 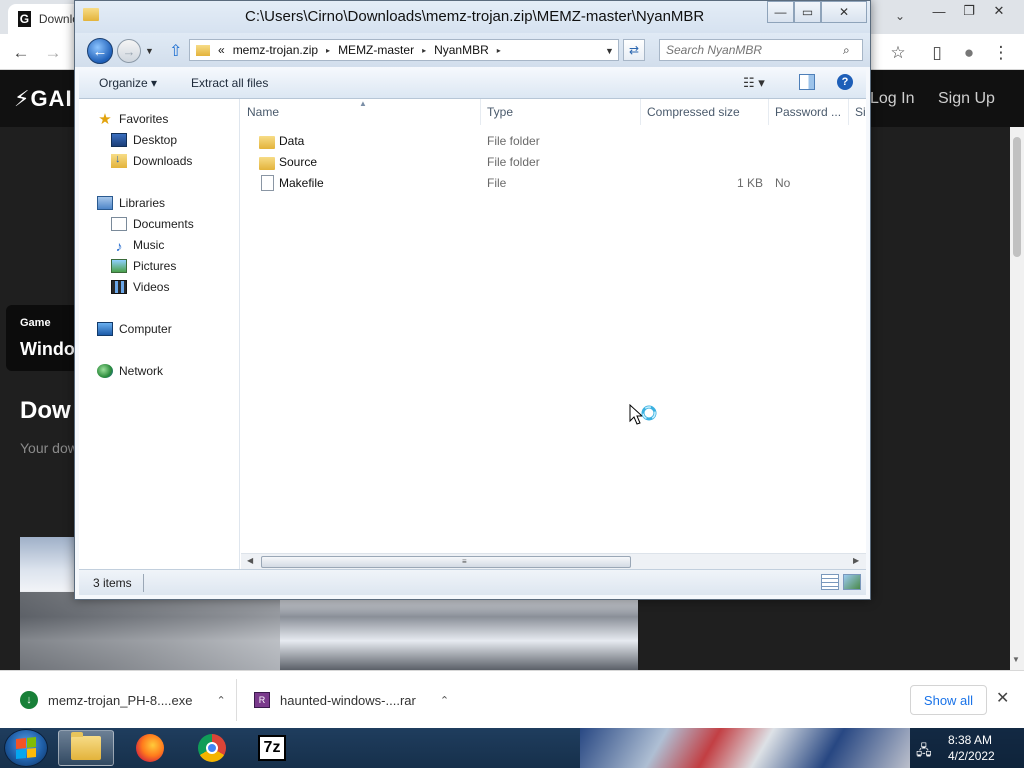 I want to click on large-icons-view-icon, so click(x=852, y=582).